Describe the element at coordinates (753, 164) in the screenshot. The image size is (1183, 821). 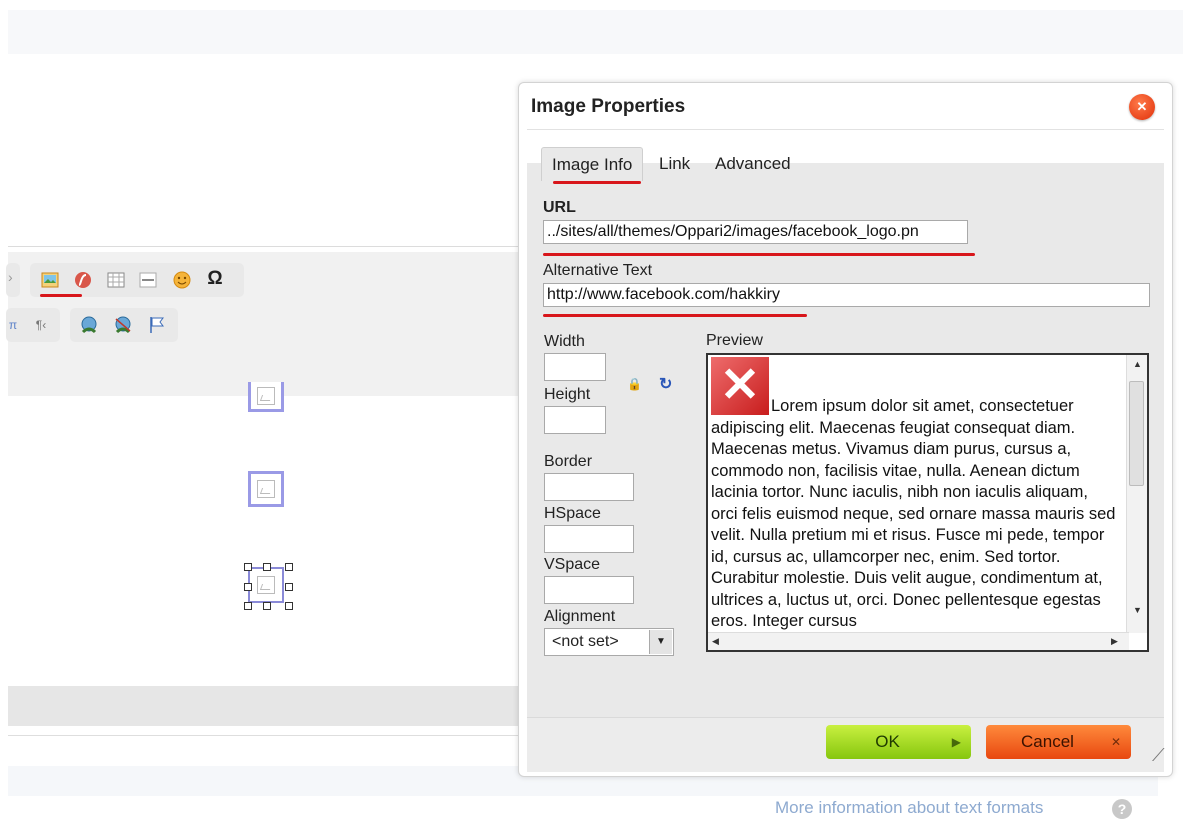
I see `tab-advanced: Advanced` at that location.